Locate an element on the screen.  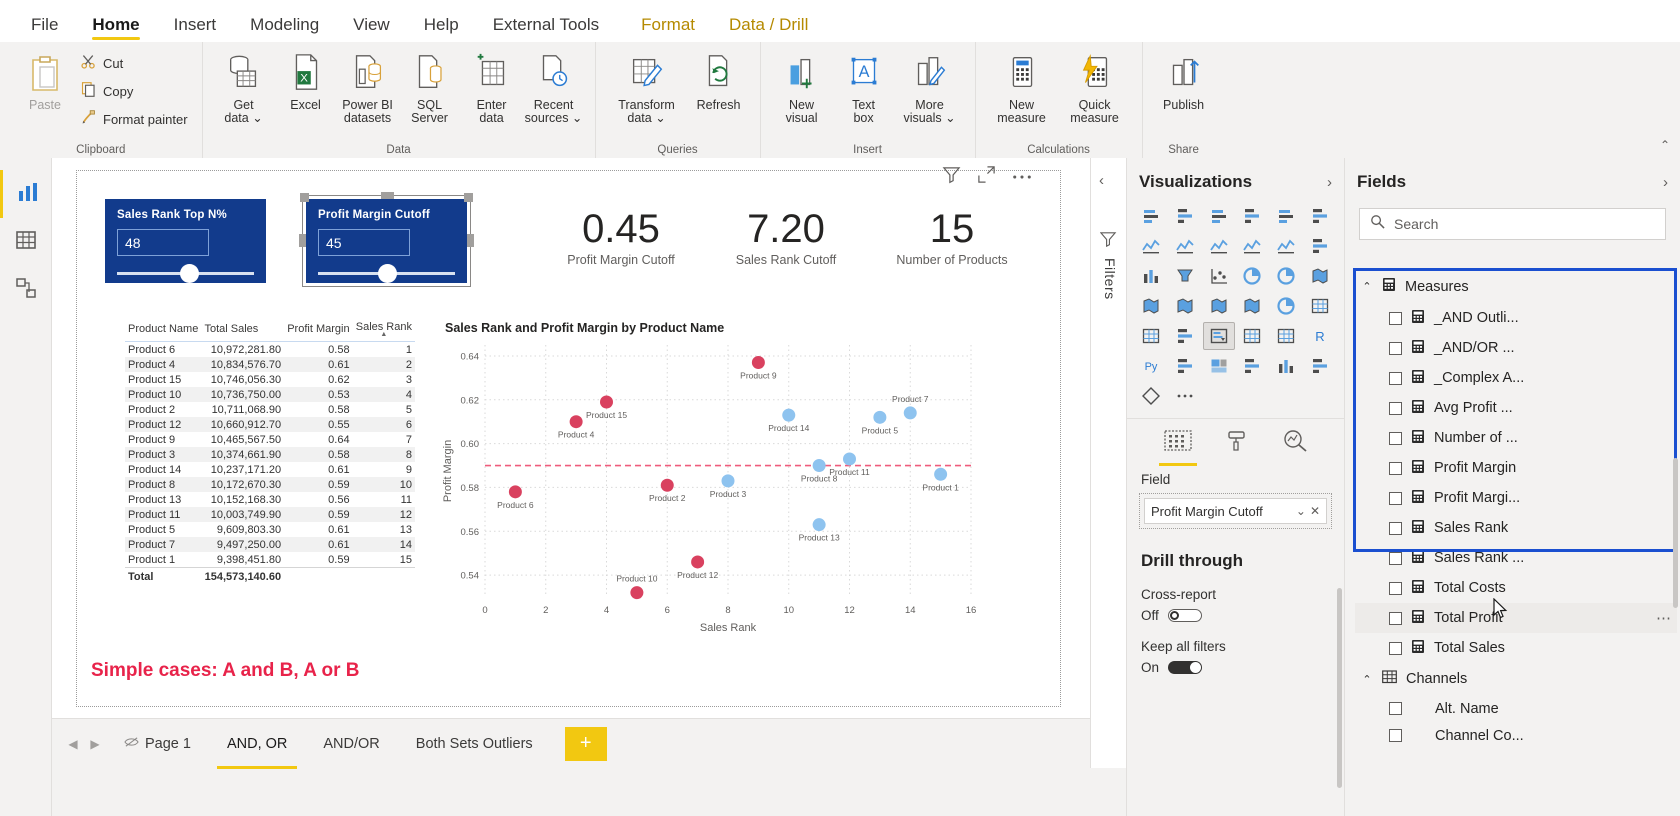
keep-all-filters-toggle-row: On is located at coordinates (1235, 670).